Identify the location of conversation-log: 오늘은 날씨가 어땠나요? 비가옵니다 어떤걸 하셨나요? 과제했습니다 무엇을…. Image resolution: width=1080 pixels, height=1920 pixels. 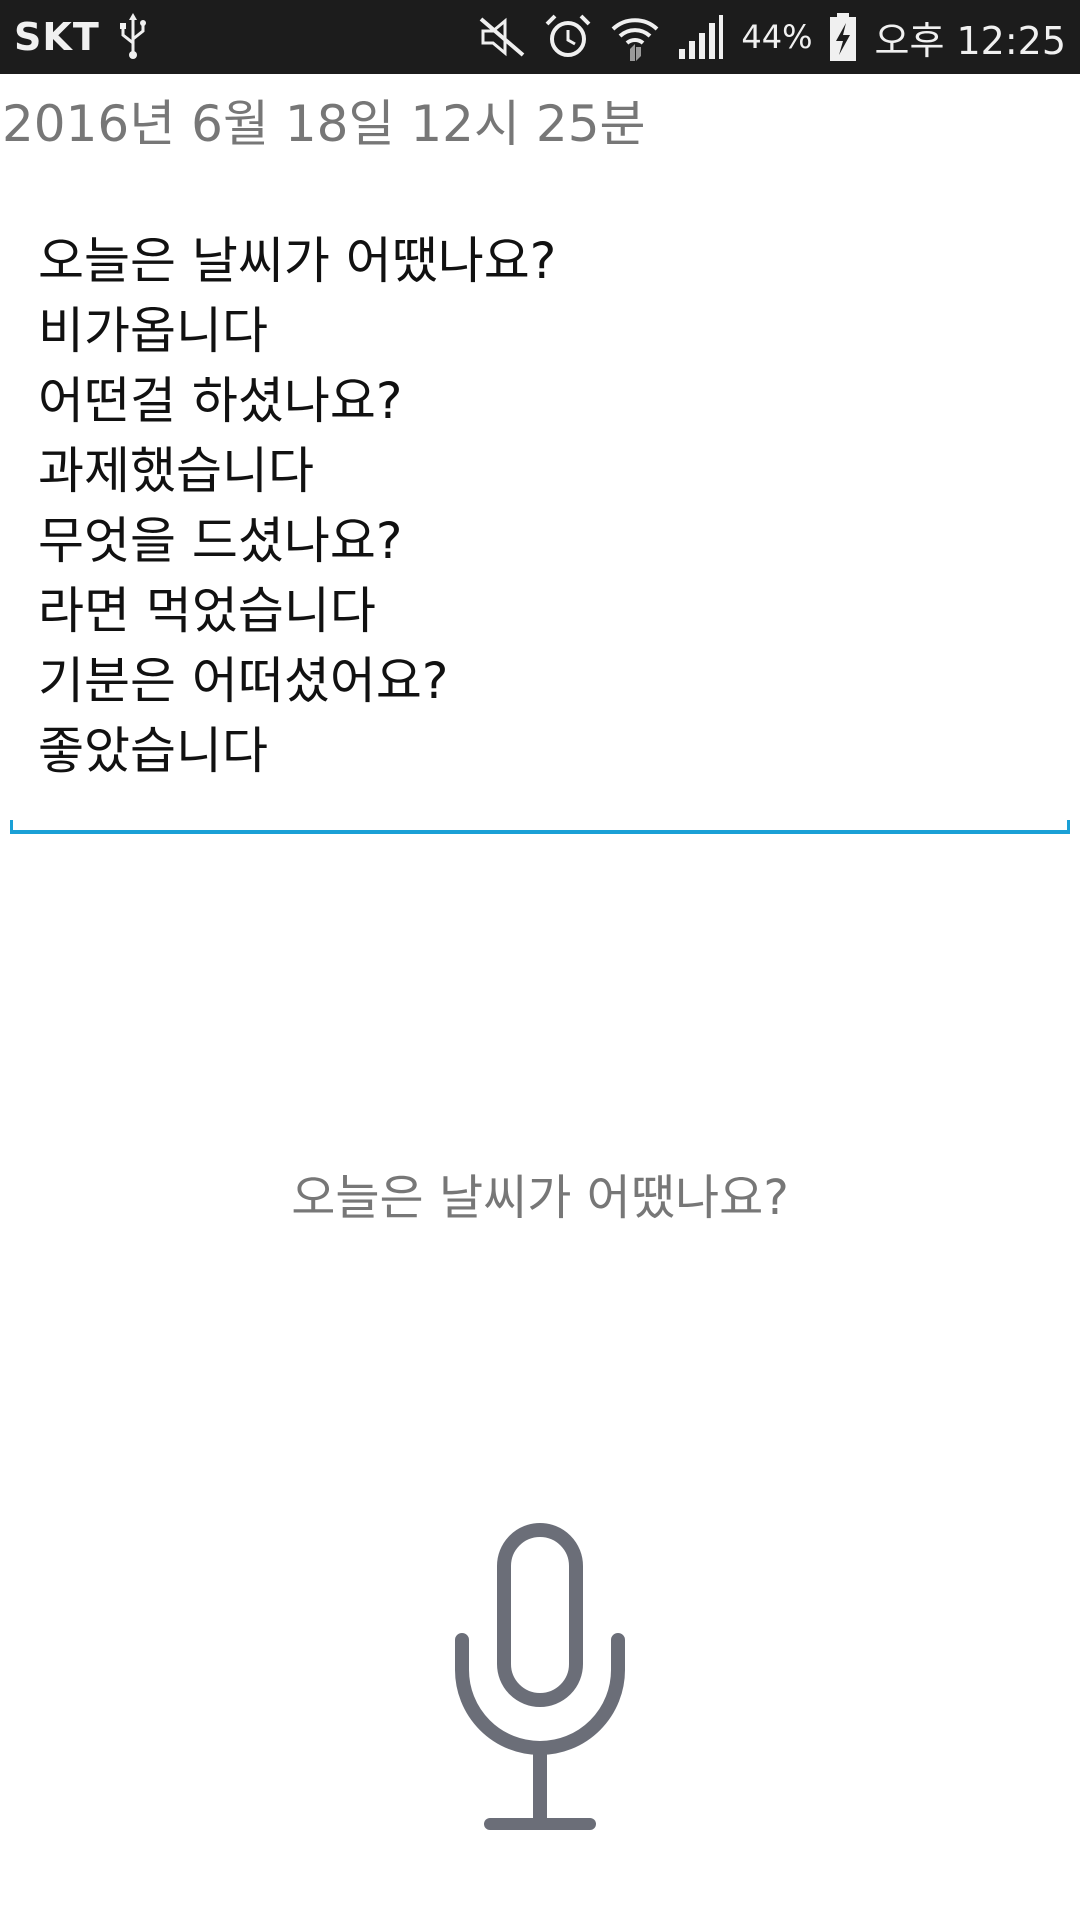
(297, 506).